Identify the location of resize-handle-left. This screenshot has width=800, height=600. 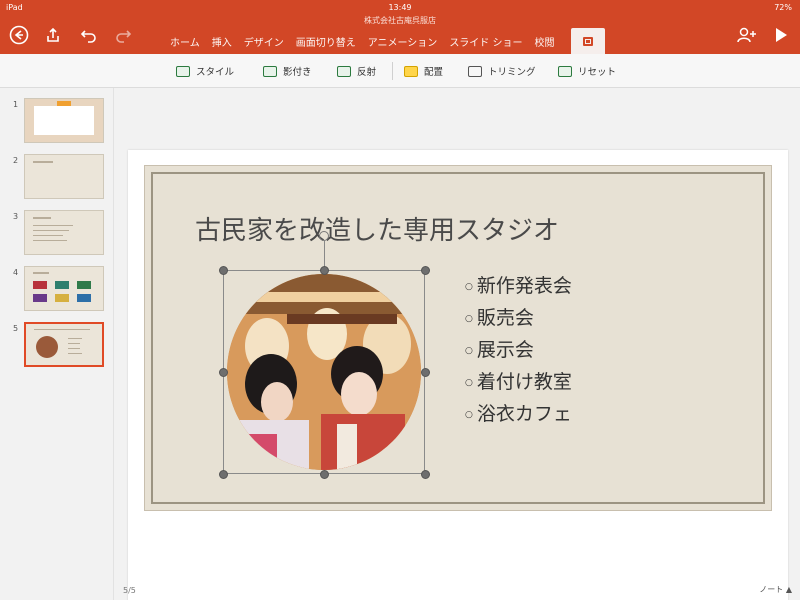
(223, 372).